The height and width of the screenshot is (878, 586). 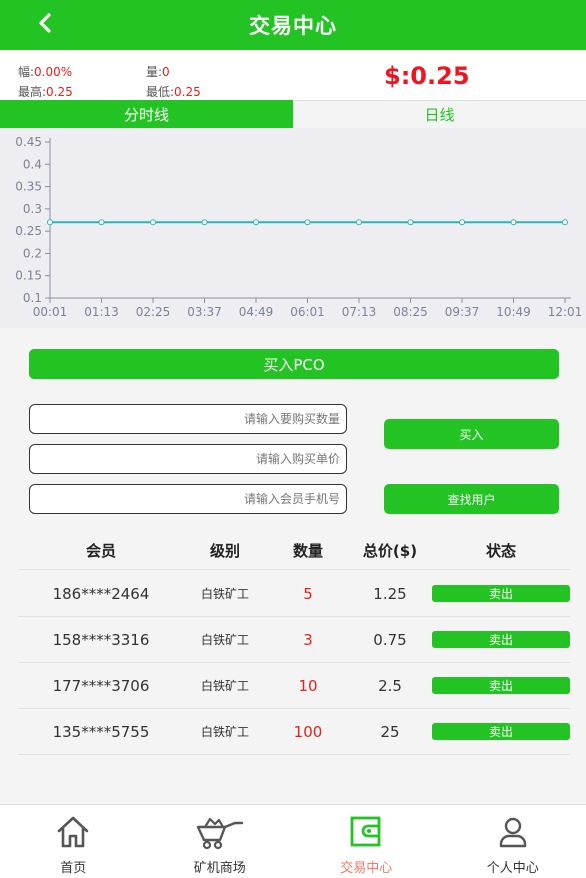 I want to click on x-tick-label: 06:01, so click(x=307, y=312).